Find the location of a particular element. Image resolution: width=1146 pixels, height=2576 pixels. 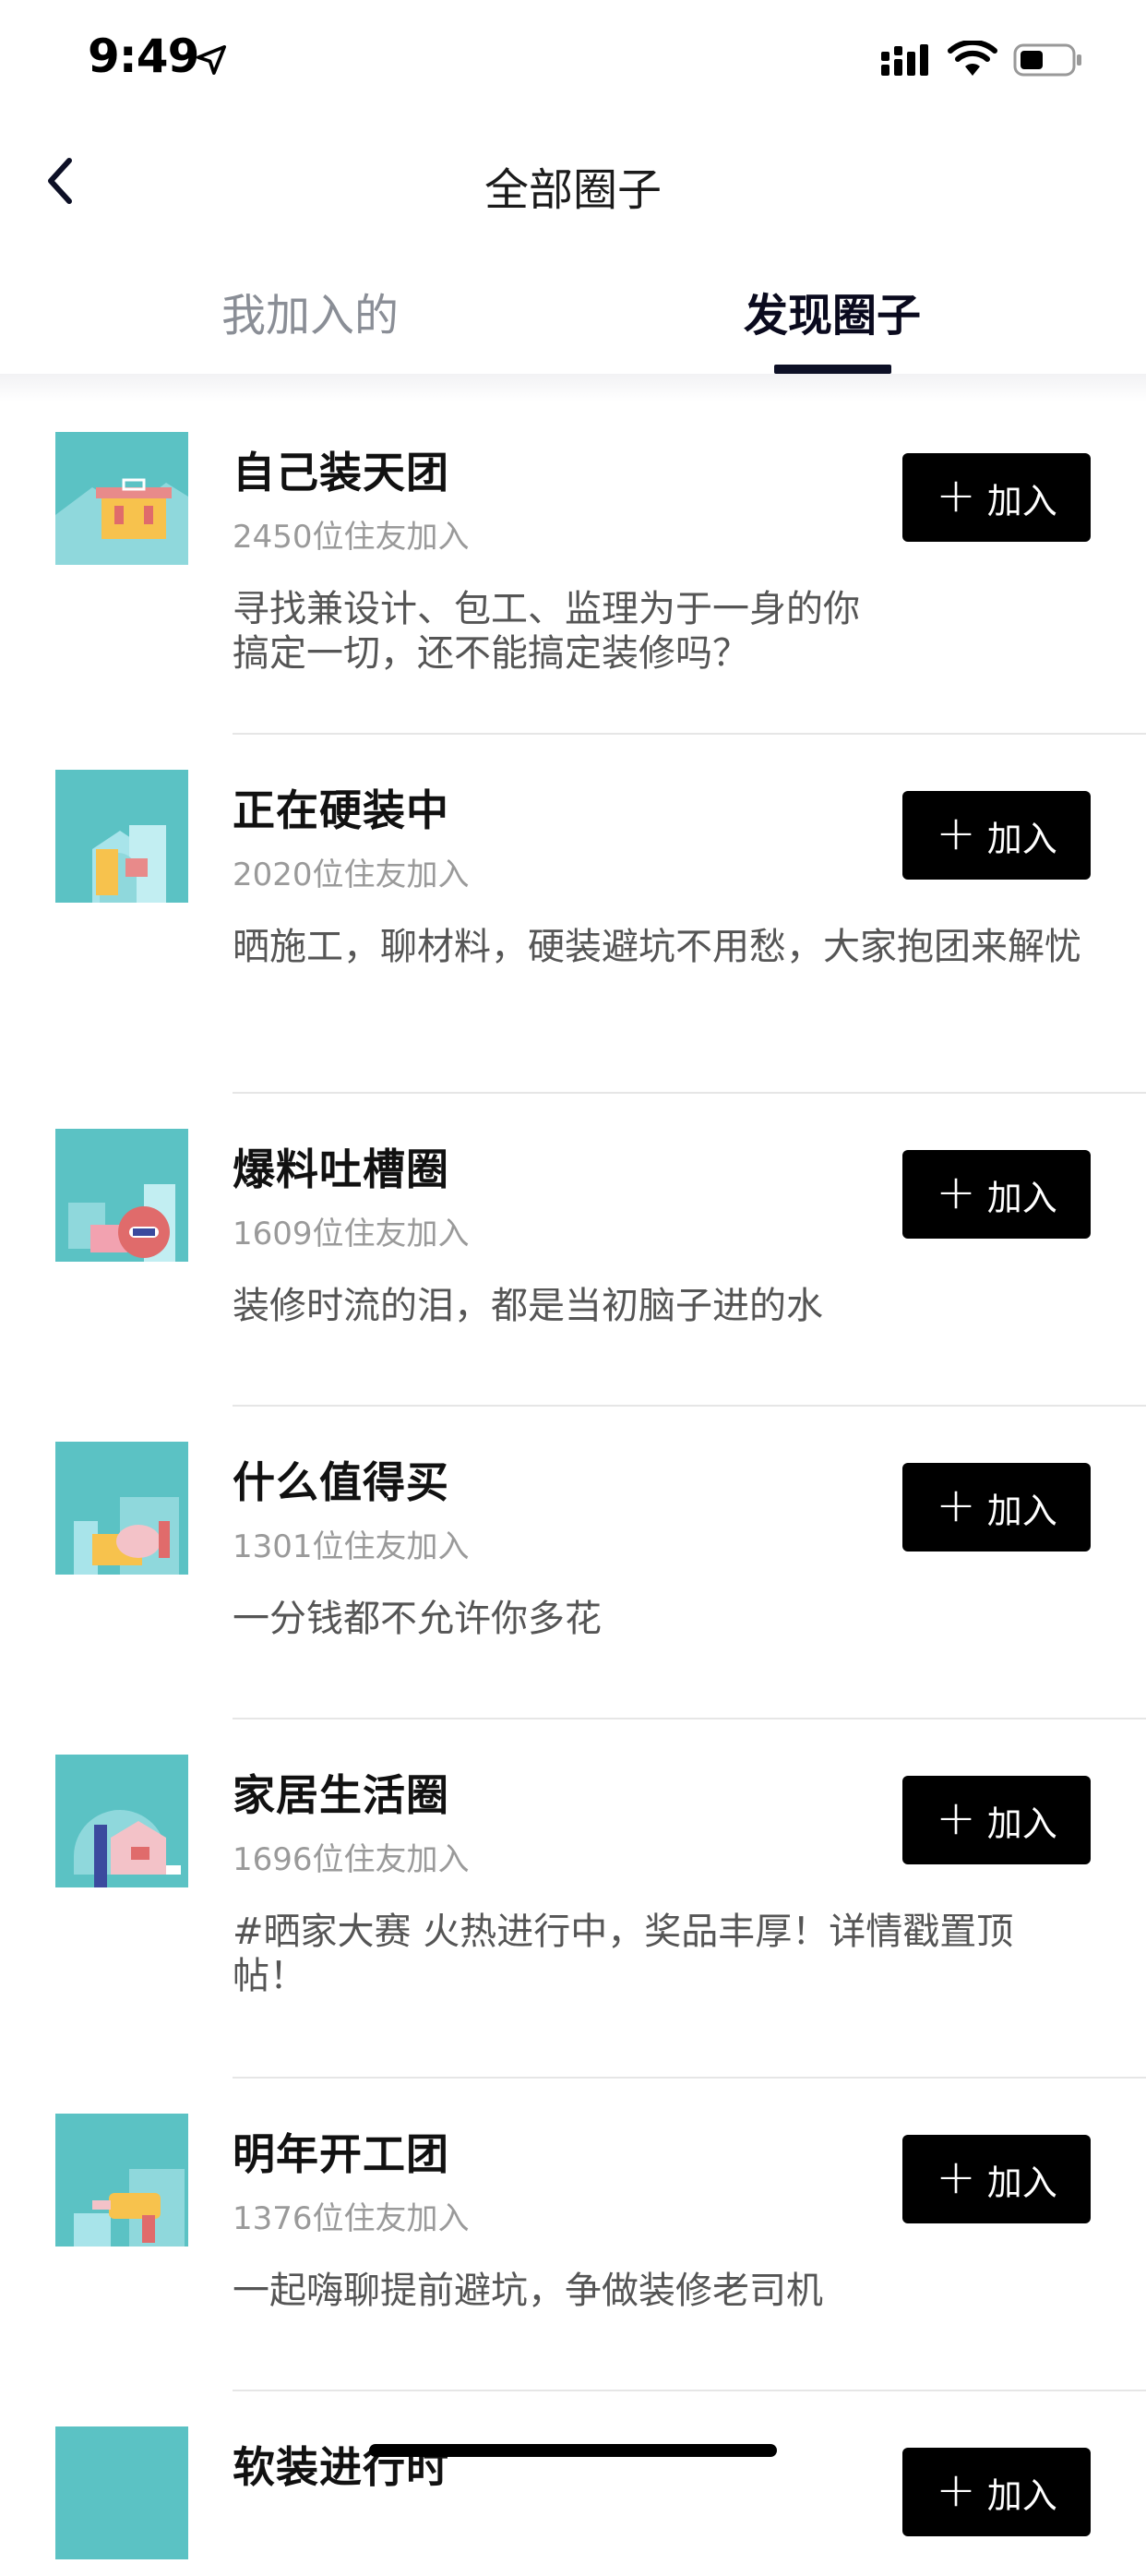

circle-description-text: 一分钱都不允许你多花 is located at coordinates (418, 1619).